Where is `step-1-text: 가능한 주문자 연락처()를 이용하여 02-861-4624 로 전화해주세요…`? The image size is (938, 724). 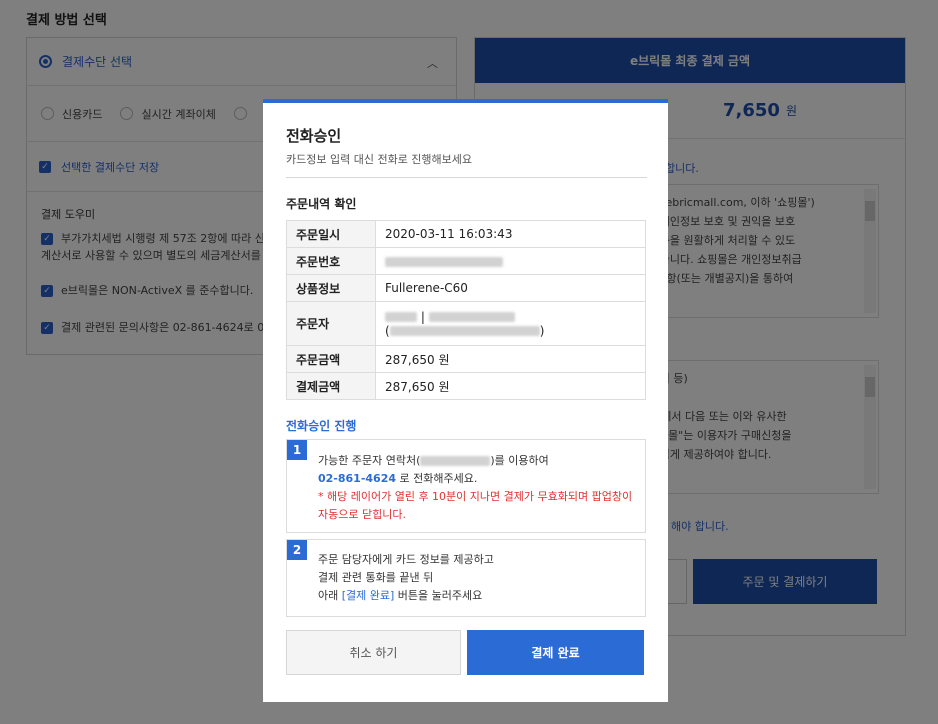 step-1-text: 가능한 주문자 연락처()를 이용하여 02-861-4624 로 전화해주세요… is located at coordinates (475, 487).